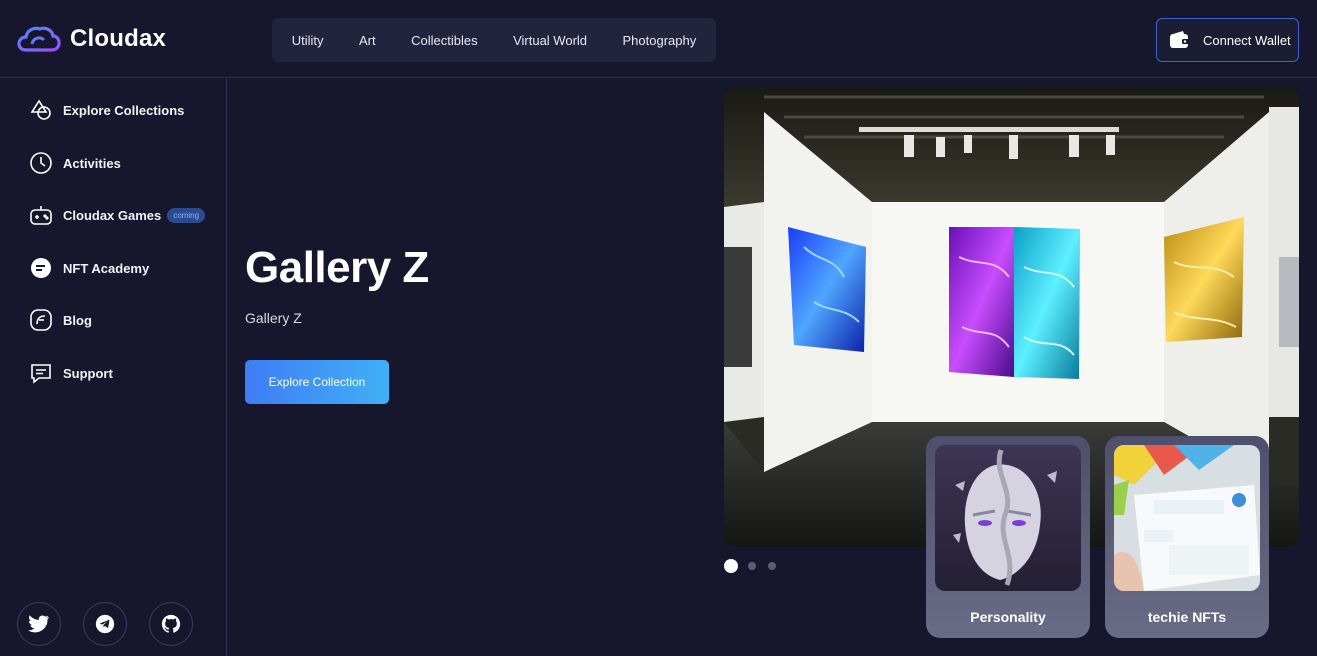  What do you see at coordinates (41, 320) in the screenshot?
I see `blog-icon` at bounding box center [41, 320].